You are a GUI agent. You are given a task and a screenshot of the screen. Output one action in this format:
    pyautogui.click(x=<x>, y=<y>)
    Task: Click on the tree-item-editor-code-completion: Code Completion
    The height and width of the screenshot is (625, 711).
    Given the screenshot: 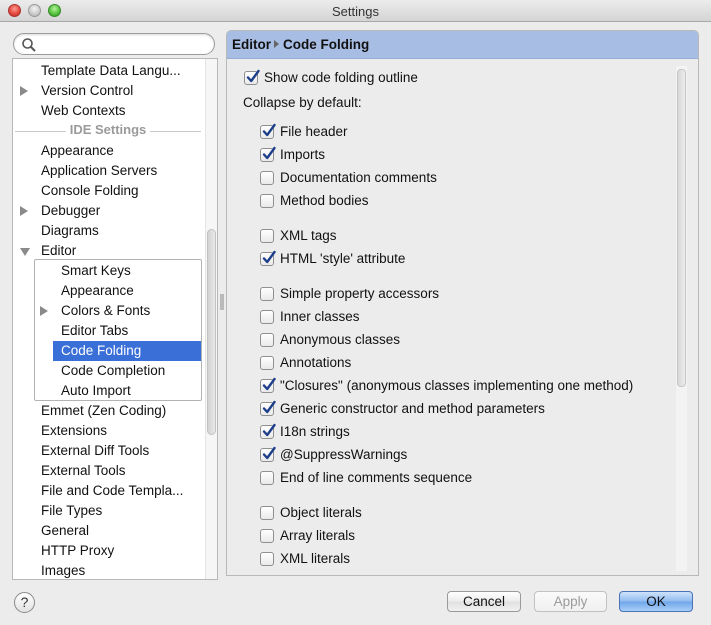 What is the action you would take?
    pyautogui.click(x=108, y=371)
    